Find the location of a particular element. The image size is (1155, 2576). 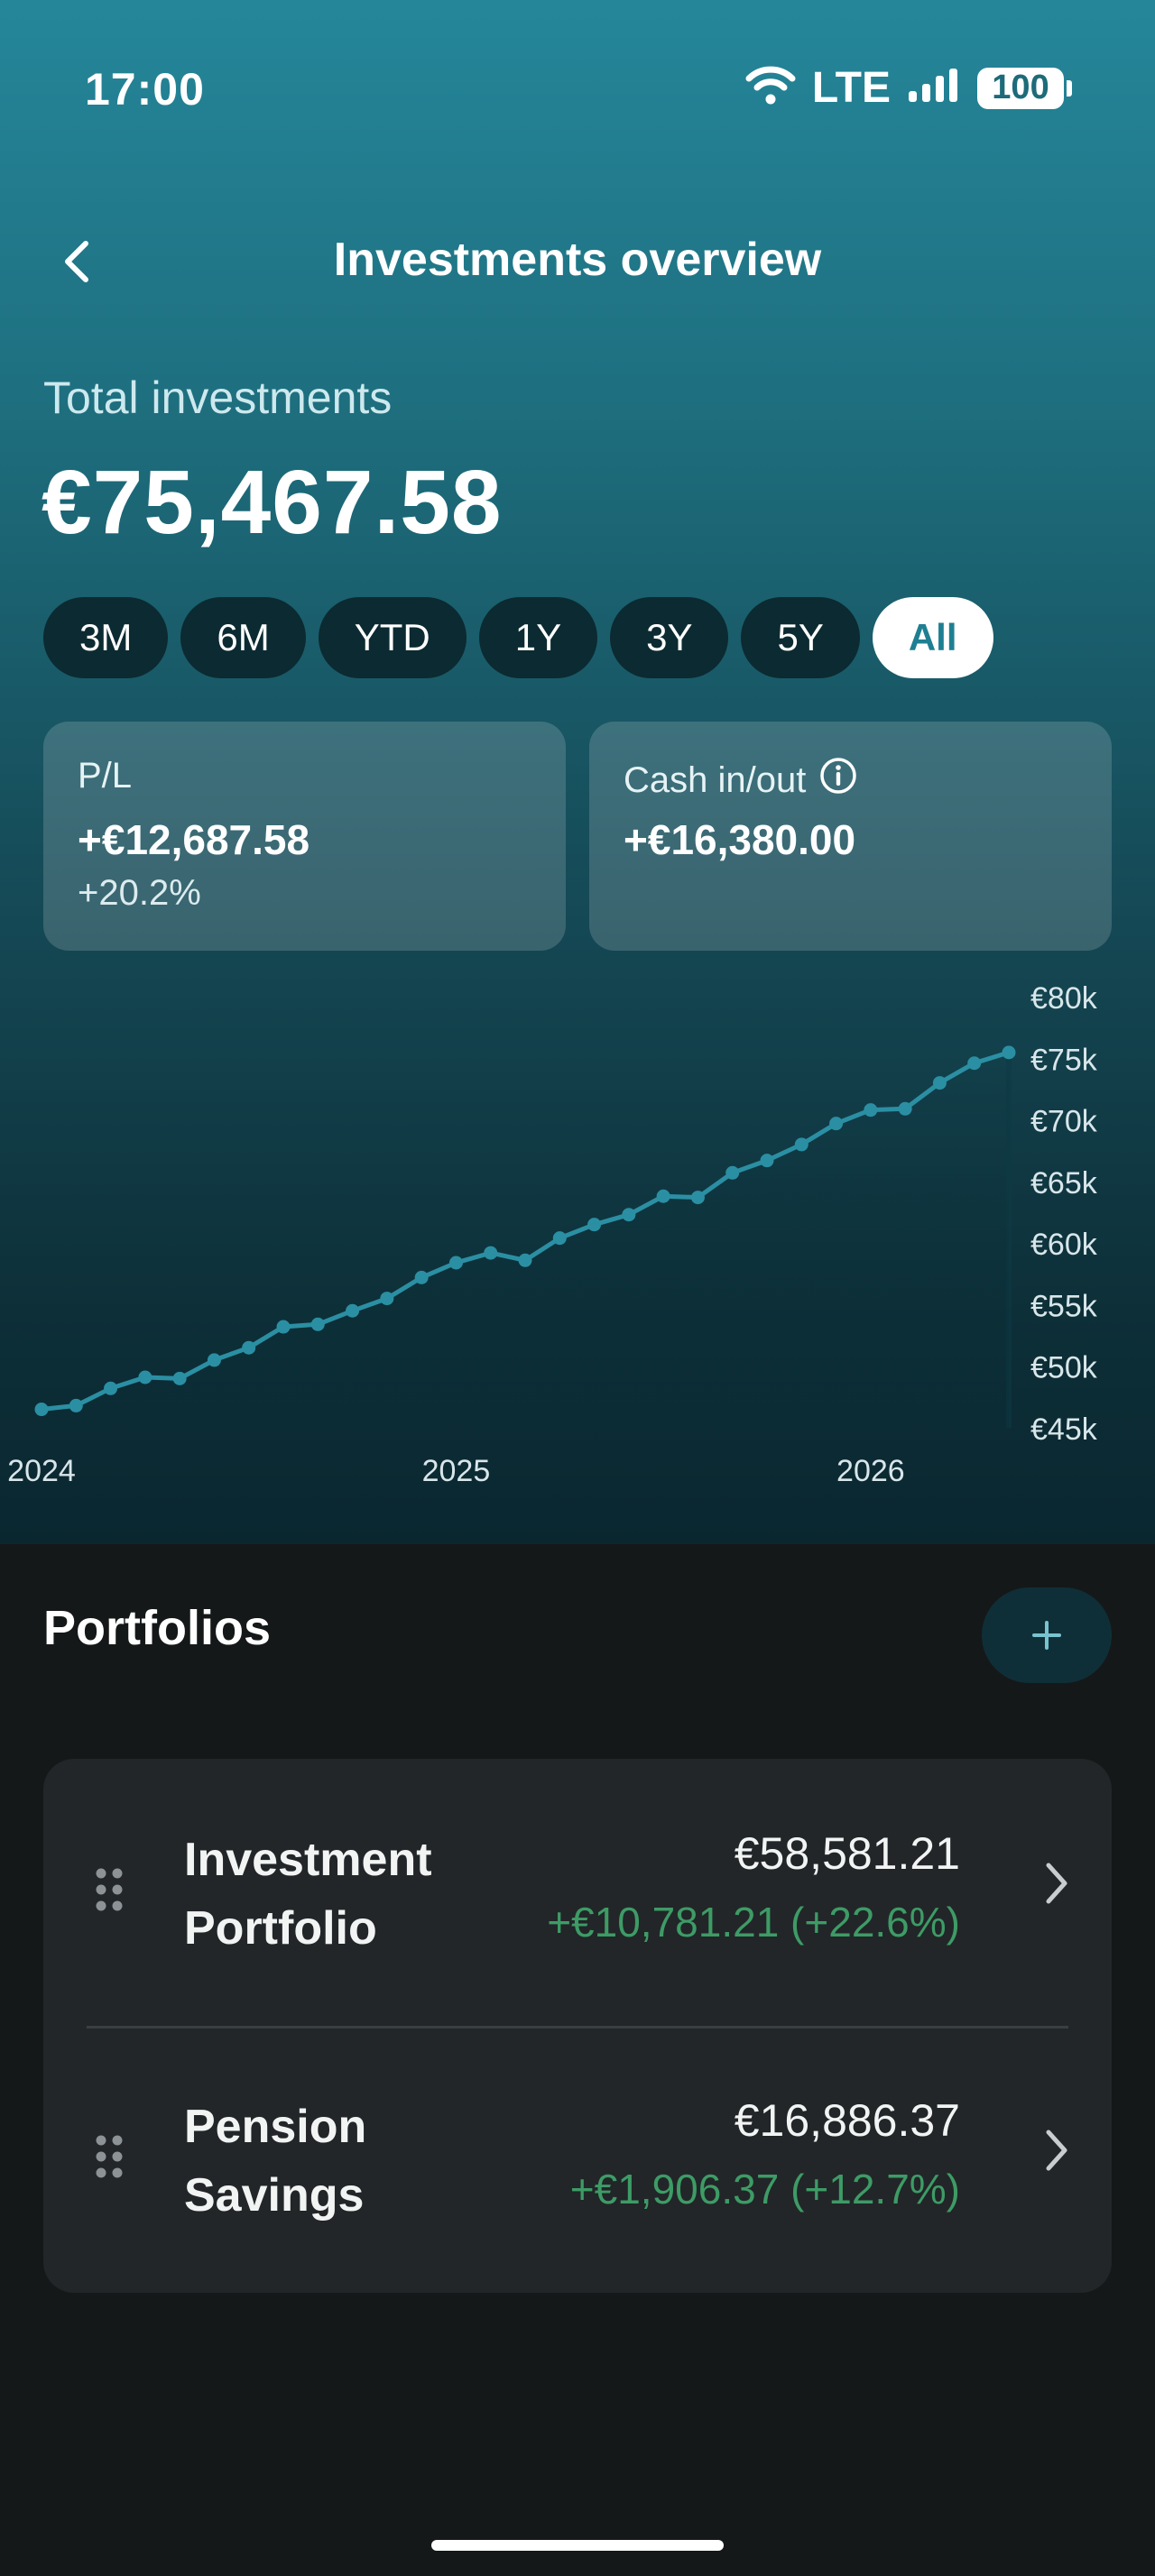

portfolios-title: Portfolios is located at coordinates (157, 1628).